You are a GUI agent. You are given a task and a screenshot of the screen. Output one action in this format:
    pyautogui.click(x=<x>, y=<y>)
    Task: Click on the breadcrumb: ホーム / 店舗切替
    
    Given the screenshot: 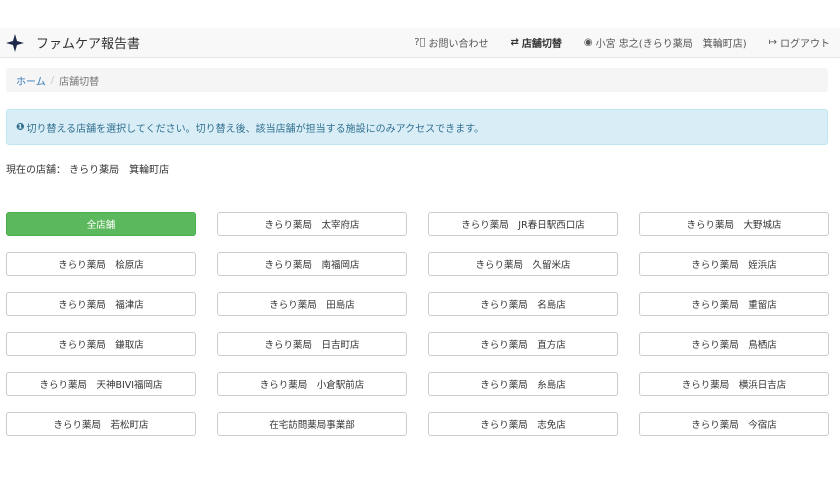 What is the action you would take?
    pyautogui.click(x=417, y=80)
    